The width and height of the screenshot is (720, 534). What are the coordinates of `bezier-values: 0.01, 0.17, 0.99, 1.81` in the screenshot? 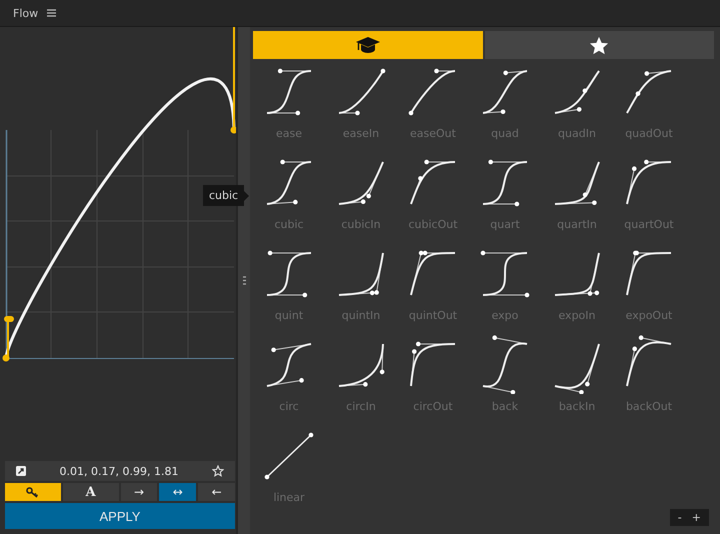 It's located at (119, 471).